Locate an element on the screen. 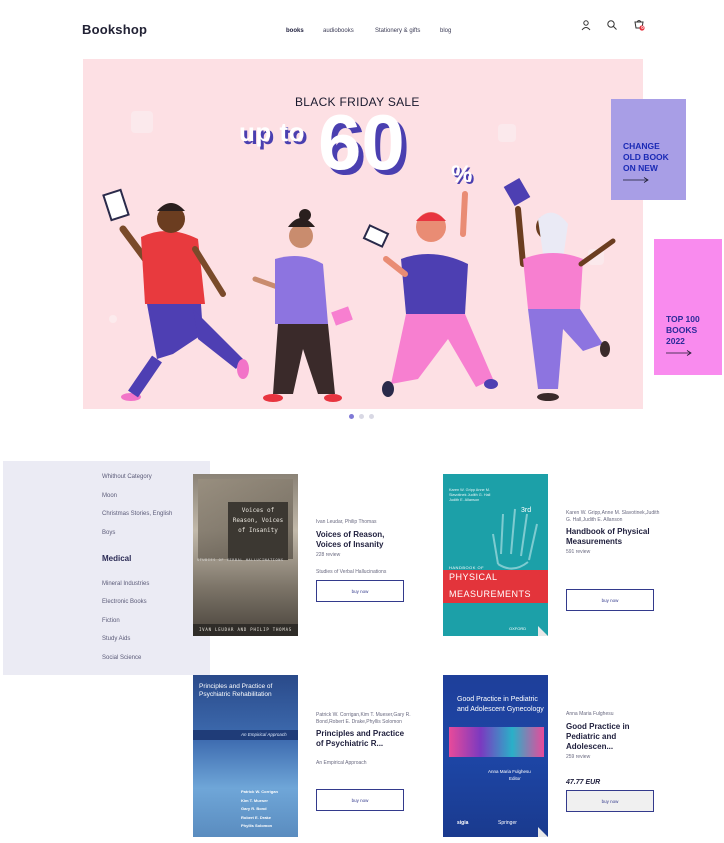 The height and width of the screenshot is (843, 724). category-item: Moon is located at coordinates (109, 496).